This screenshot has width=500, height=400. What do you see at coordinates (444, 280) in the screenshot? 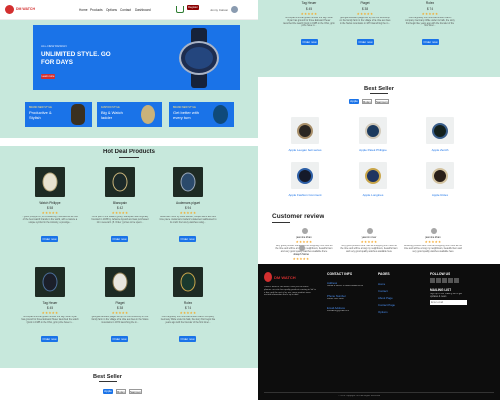
I see `linkedin-icon` at bounding box center [444, 280].